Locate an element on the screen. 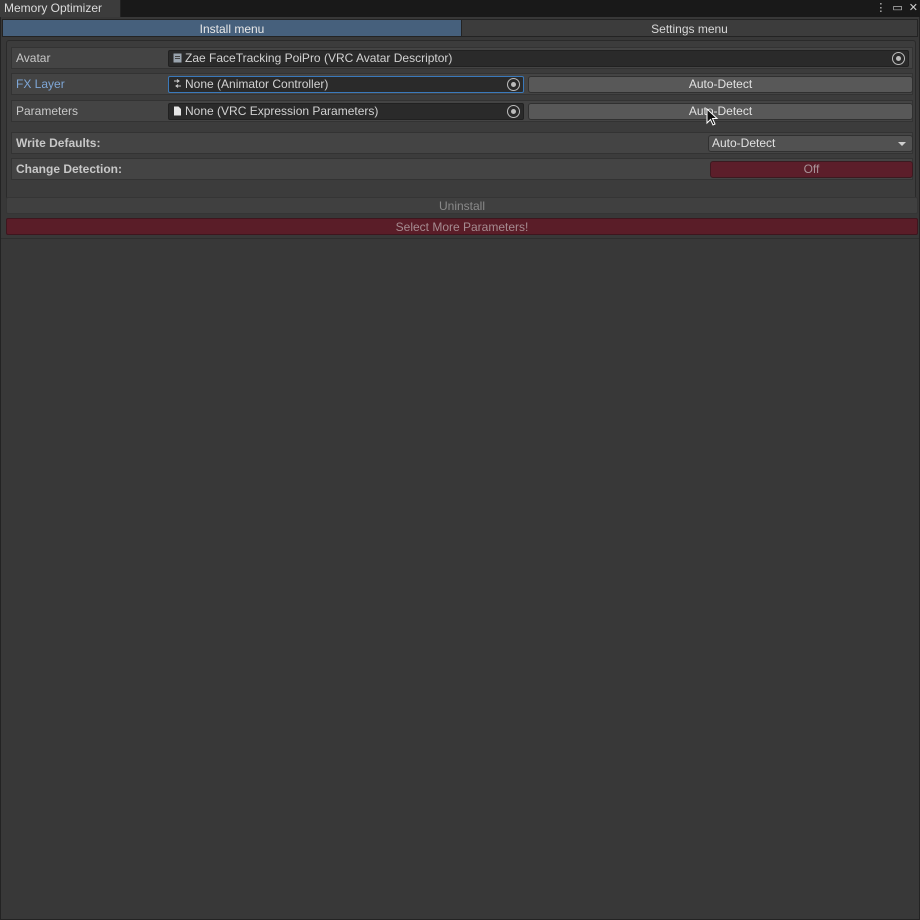  window-title: Memory Optimizer is located at coordinates (53, 8).